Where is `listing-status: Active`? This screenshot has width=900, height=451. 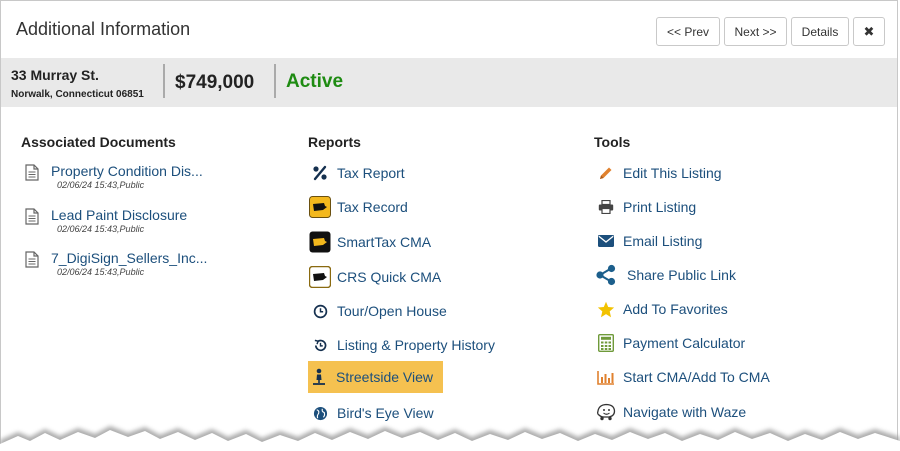 listing-status: Active is located at coordinates (315, 81).